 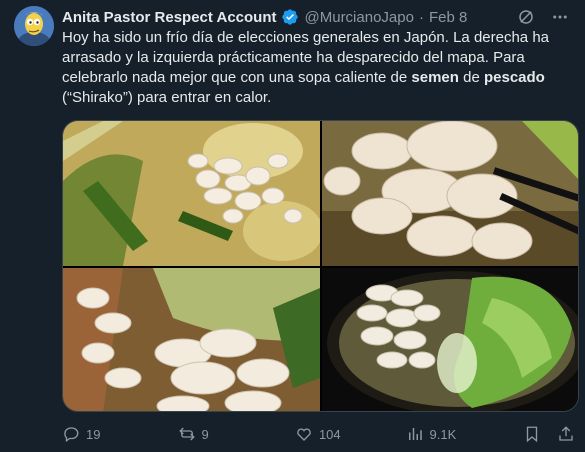 I want to click on bold-word: semen, so click(x=435, y=77).